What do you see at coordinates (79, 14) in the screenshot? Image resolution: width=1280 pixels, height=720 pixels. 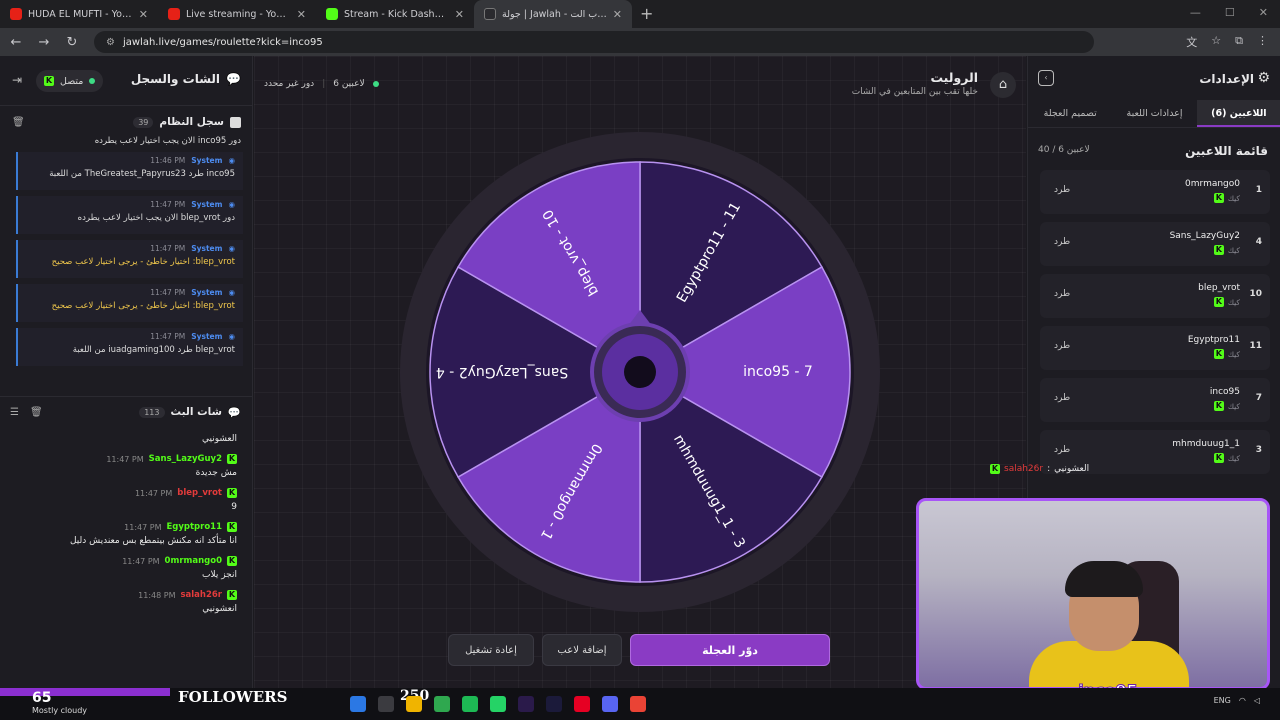 I see `browser-tab: HUDA EL MUFTI - YouTube ✕` at bounding box center [79, 14].